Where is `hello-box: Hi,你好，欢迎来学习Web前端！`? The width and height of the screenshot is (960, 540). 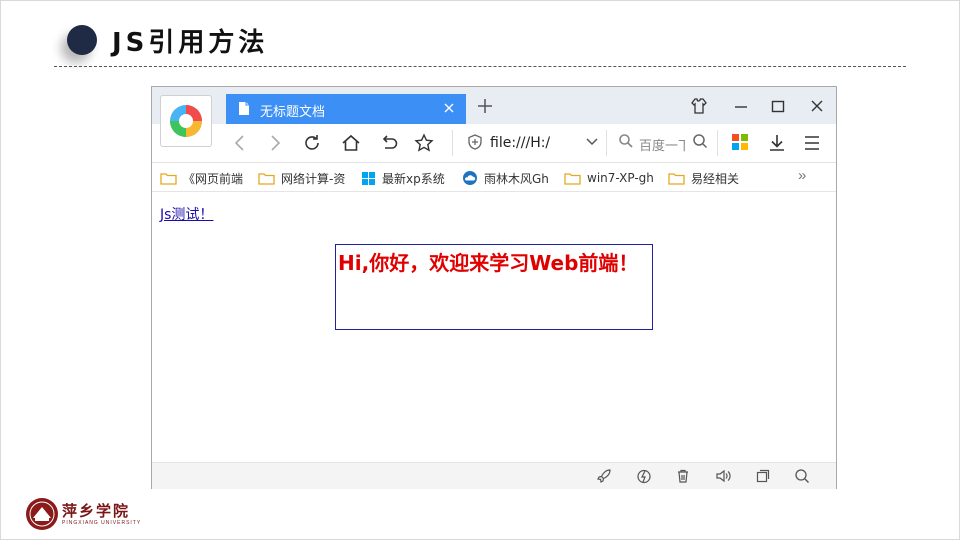
hello-box: Hi,你好，欢迎来学习Web前端！ is located at coordinates (494, 287).